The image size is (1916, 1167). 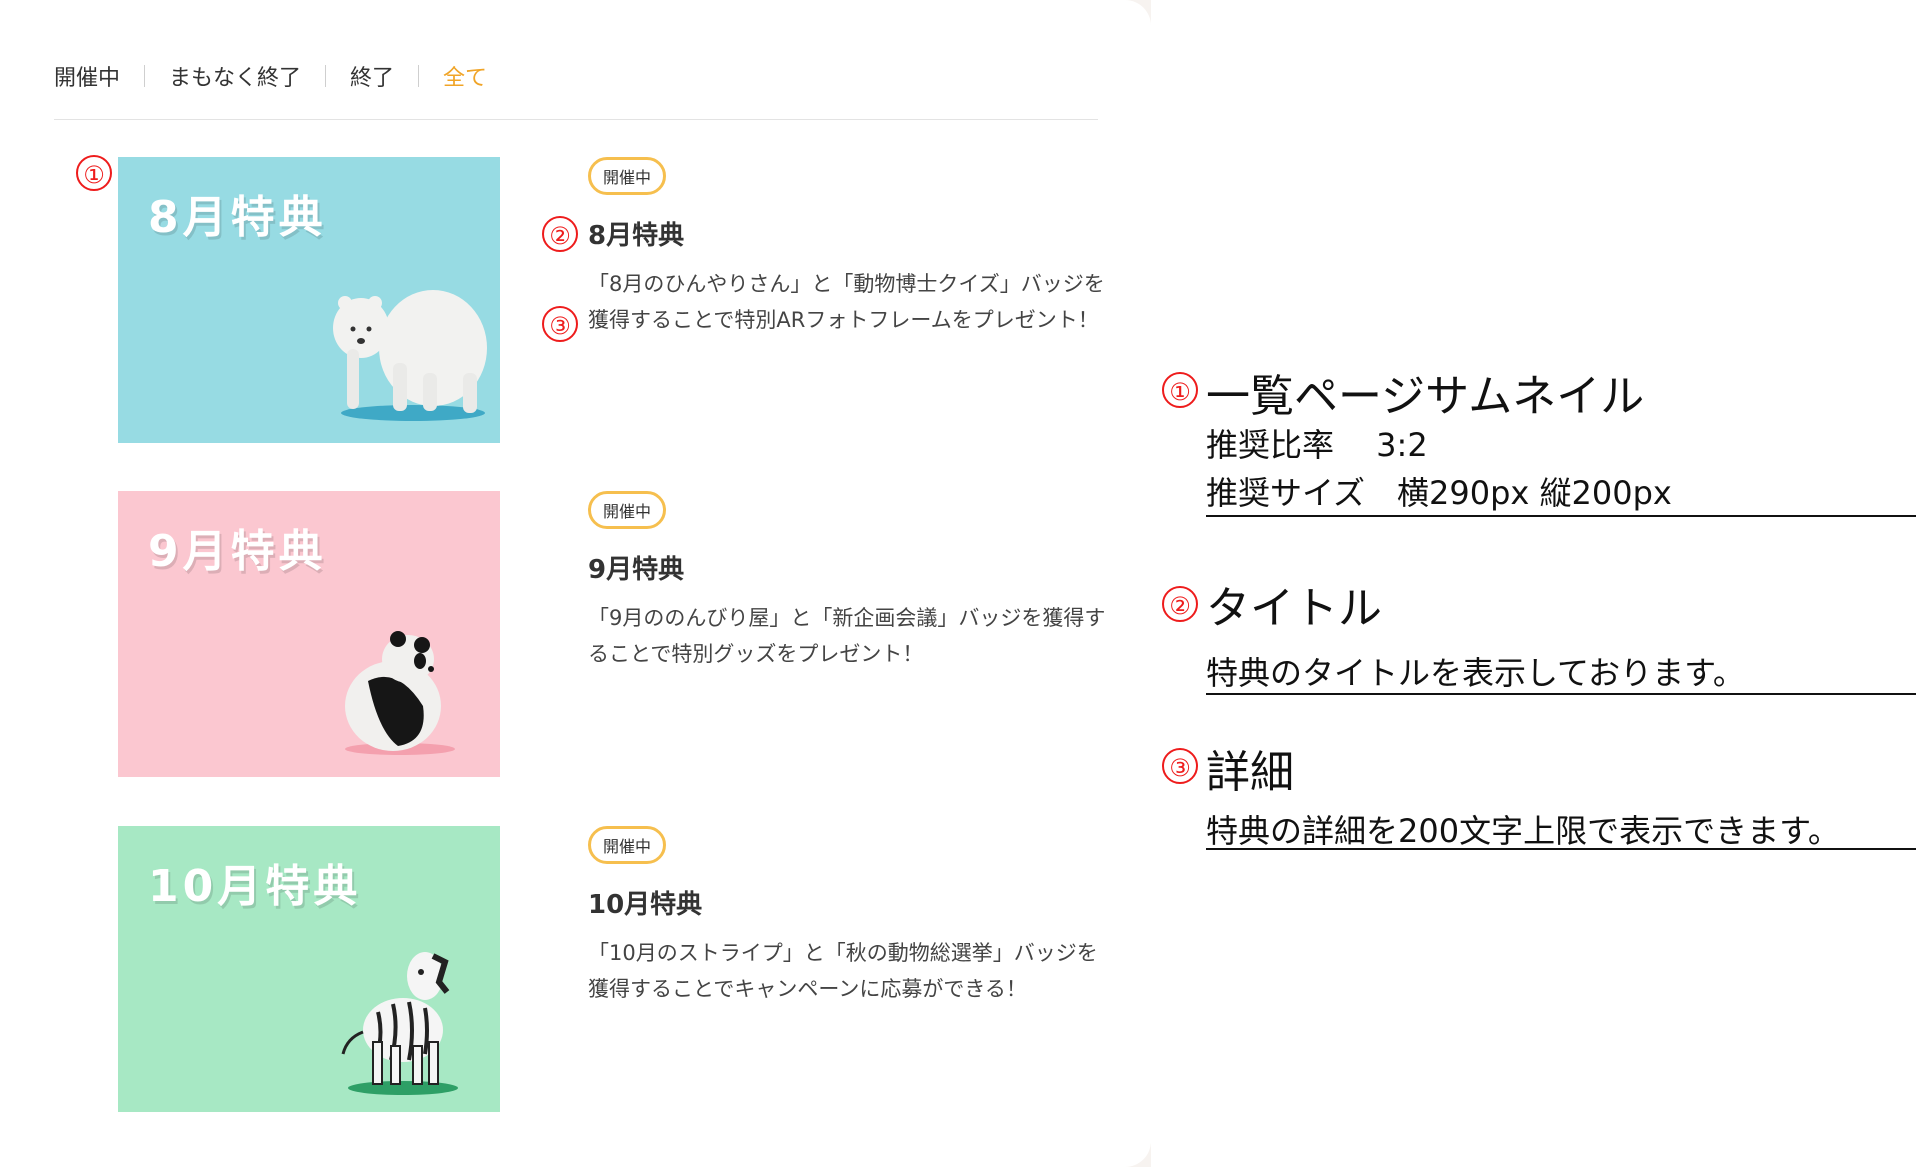 I want to click on tab-ended: 終了, so click(x=372, y=76).